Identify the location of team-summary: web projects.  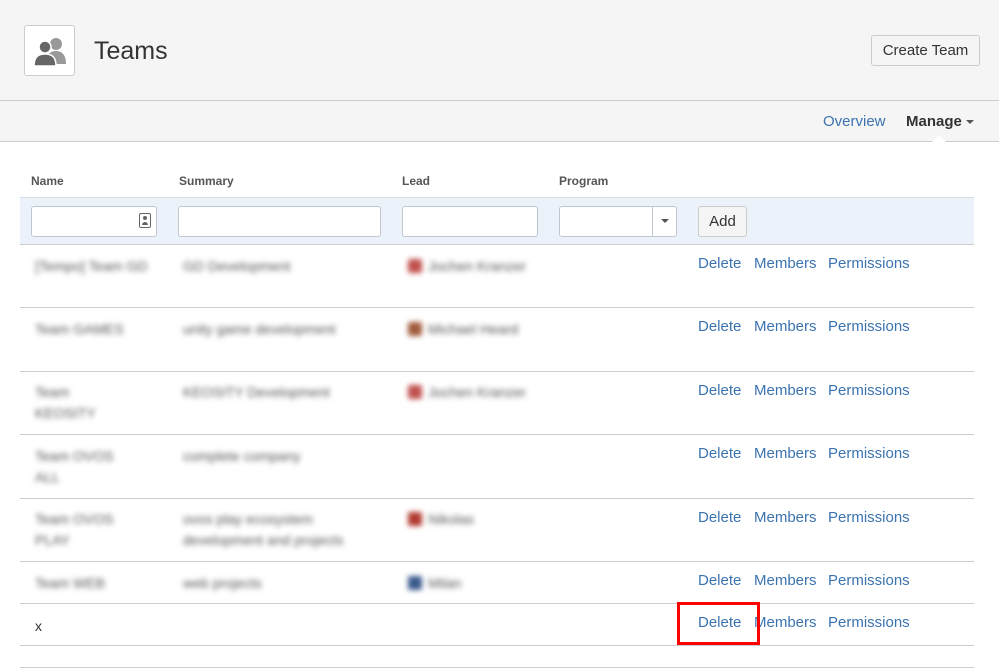
(222, 583).